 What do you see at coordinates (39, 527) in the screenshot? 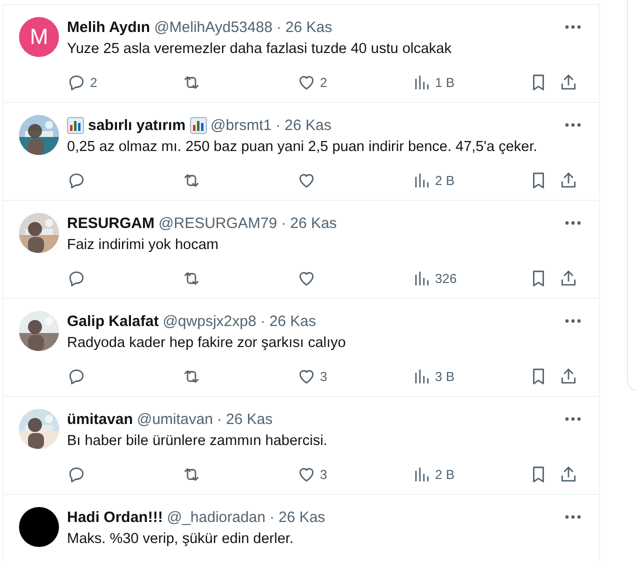
I see `avatar` at bounding box center [39, 527].